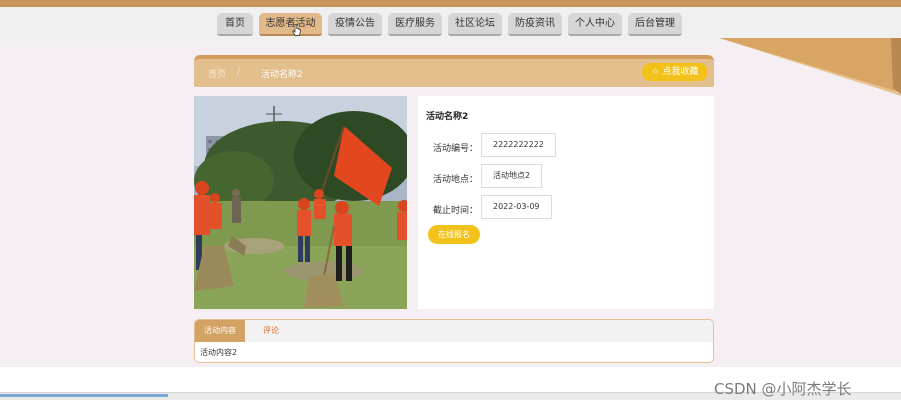 This screenshot has width=901, height=407. I want to click on activity-title: 活动名称2, so click(447, 117).